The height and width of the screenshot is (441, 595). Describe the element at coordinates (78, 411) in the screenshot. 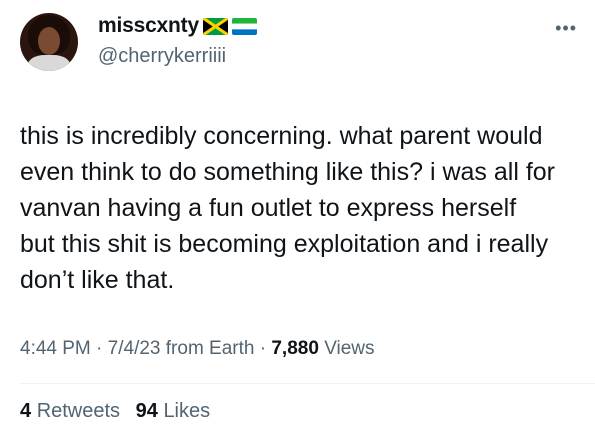

I see `retweets-label: Retweets` at that location.